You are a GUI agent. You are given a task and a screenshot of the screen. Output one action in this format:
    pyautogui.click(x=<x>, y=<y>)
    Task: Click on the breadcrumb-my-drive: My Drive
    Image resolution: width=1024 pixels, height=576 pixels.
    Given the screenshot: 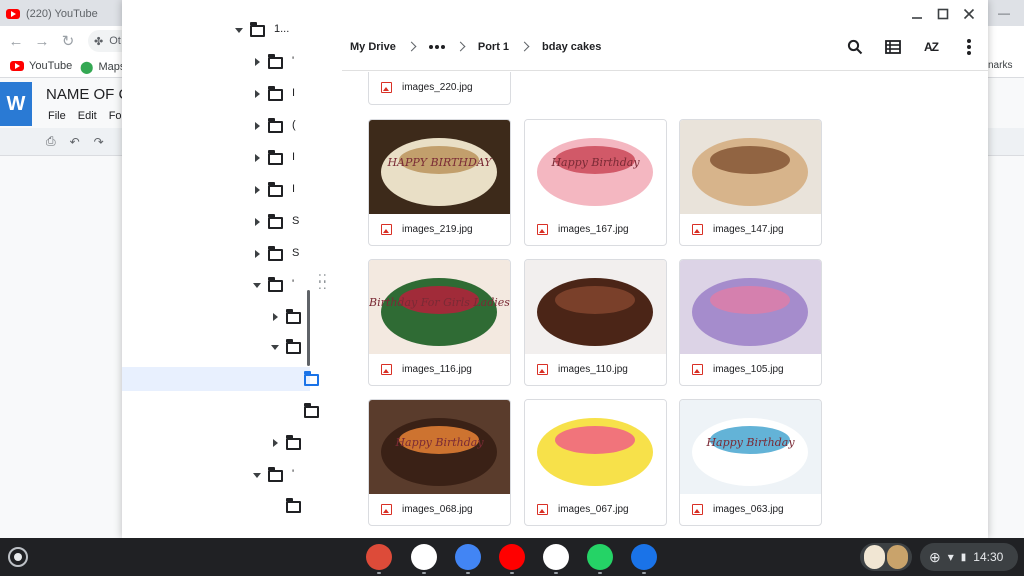 What is the action you would take?
    pyautogui.click(x=373, y=47)
    